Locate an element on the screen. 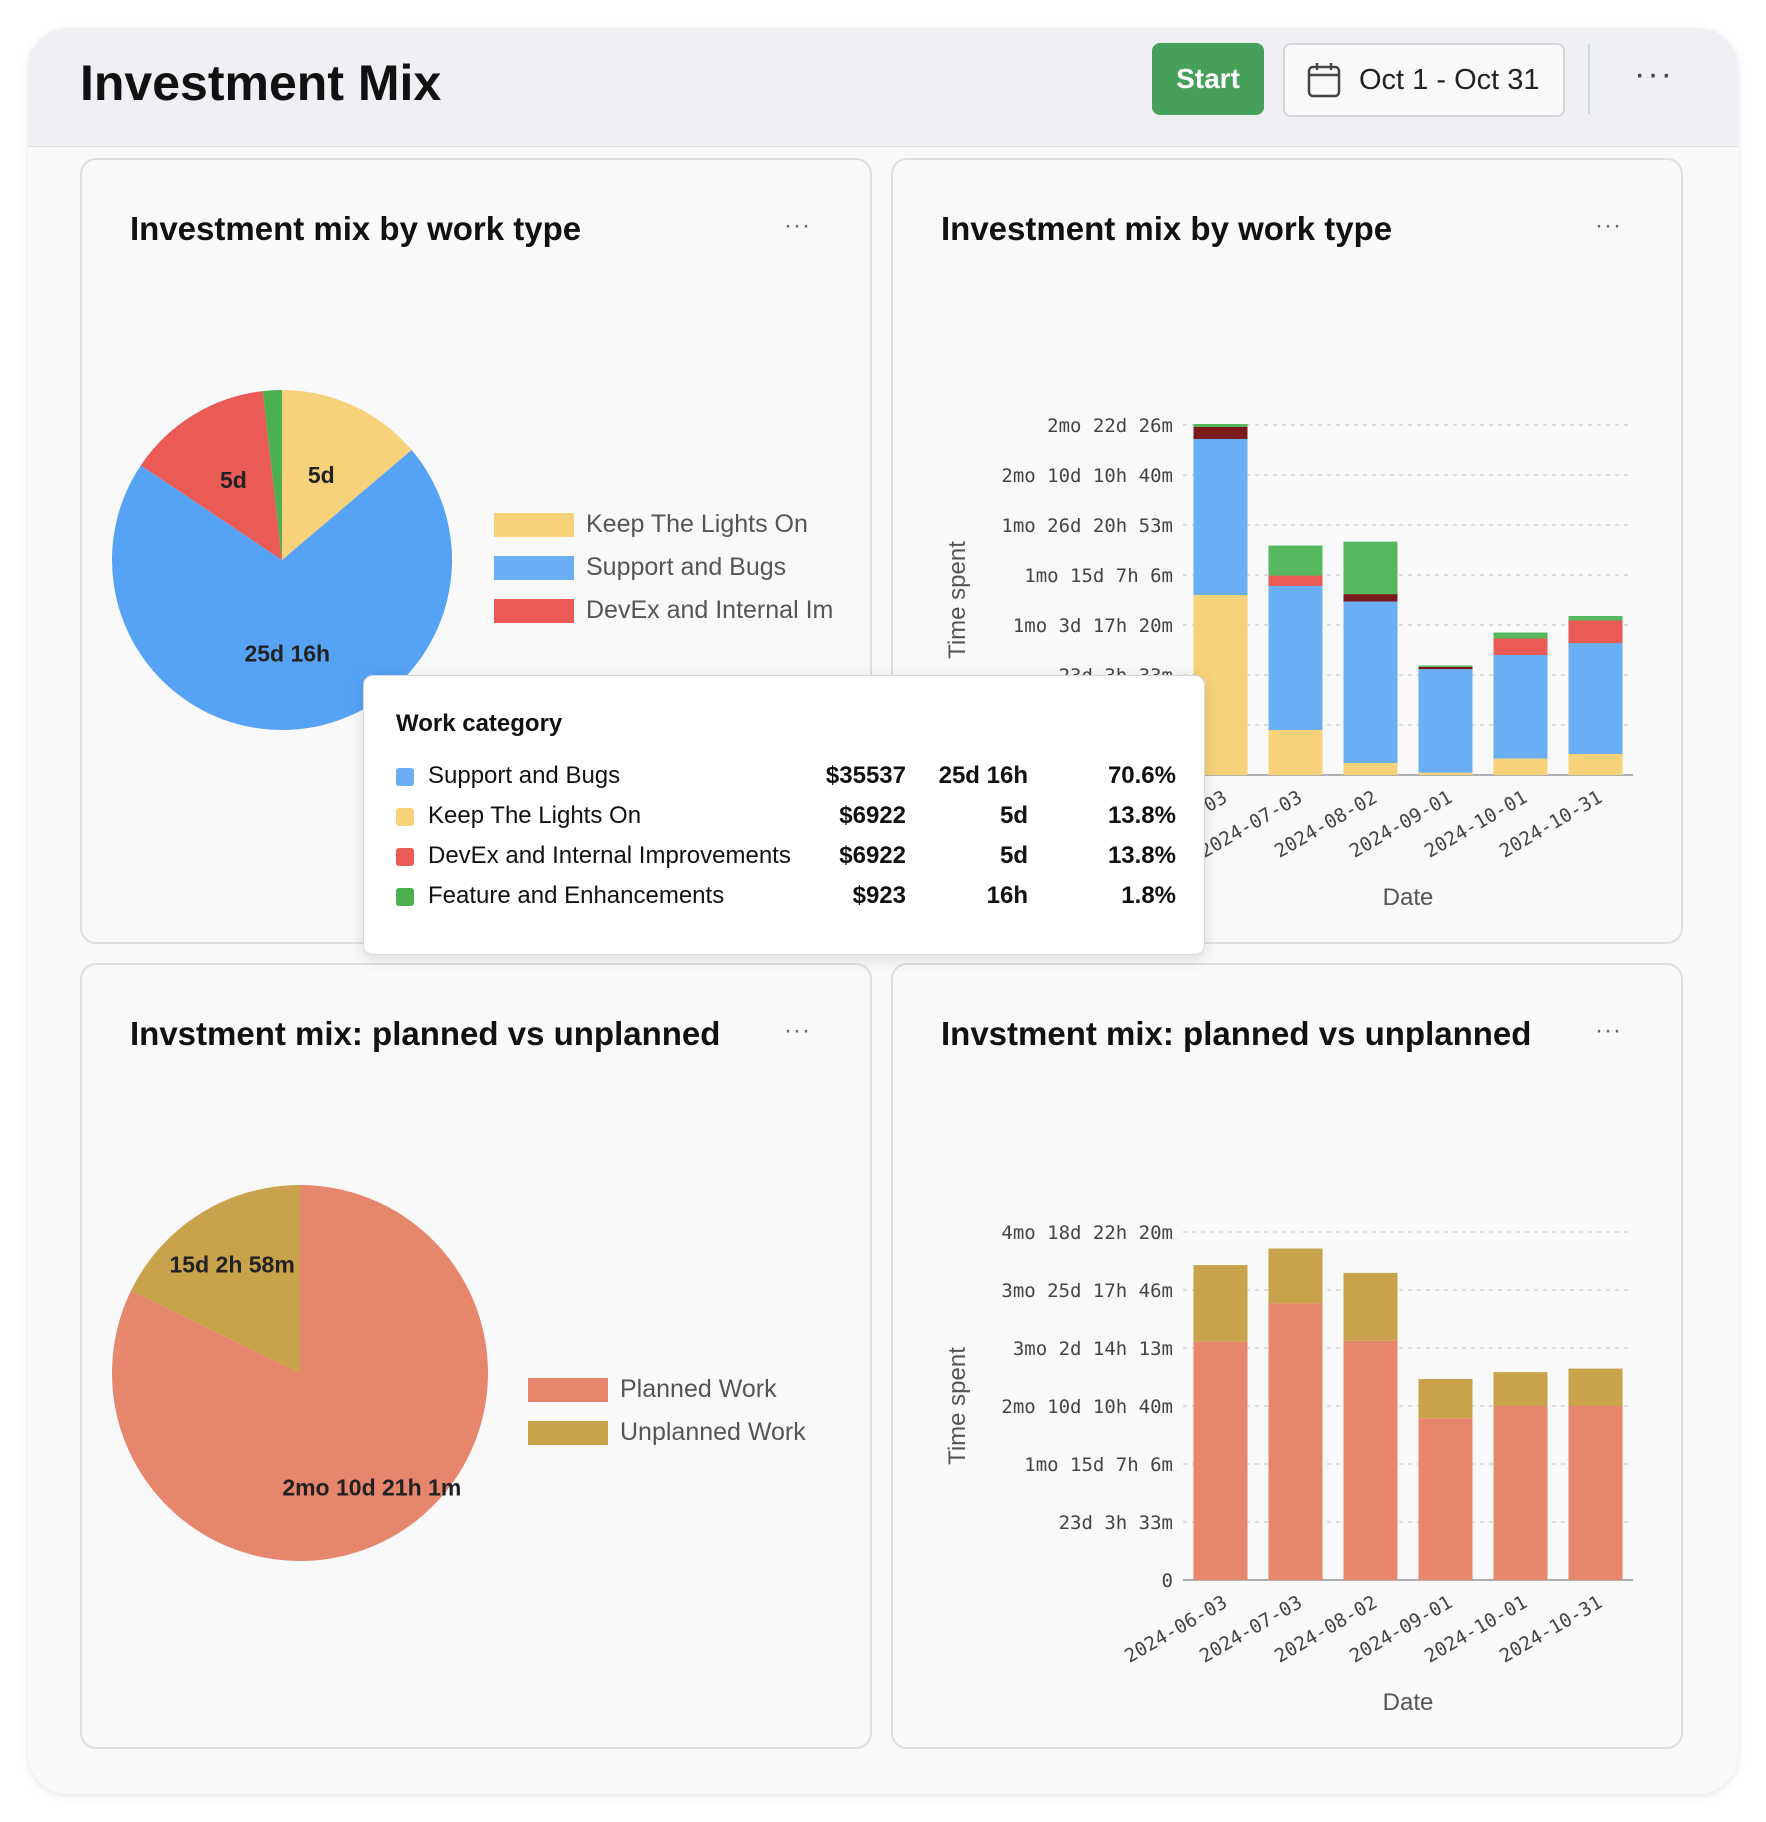 Image resolution: width=1766 pixels, height=1822 pixels. date-range-picker: Oct 1 - Oct 31 is located at coordinates (1424, 80).